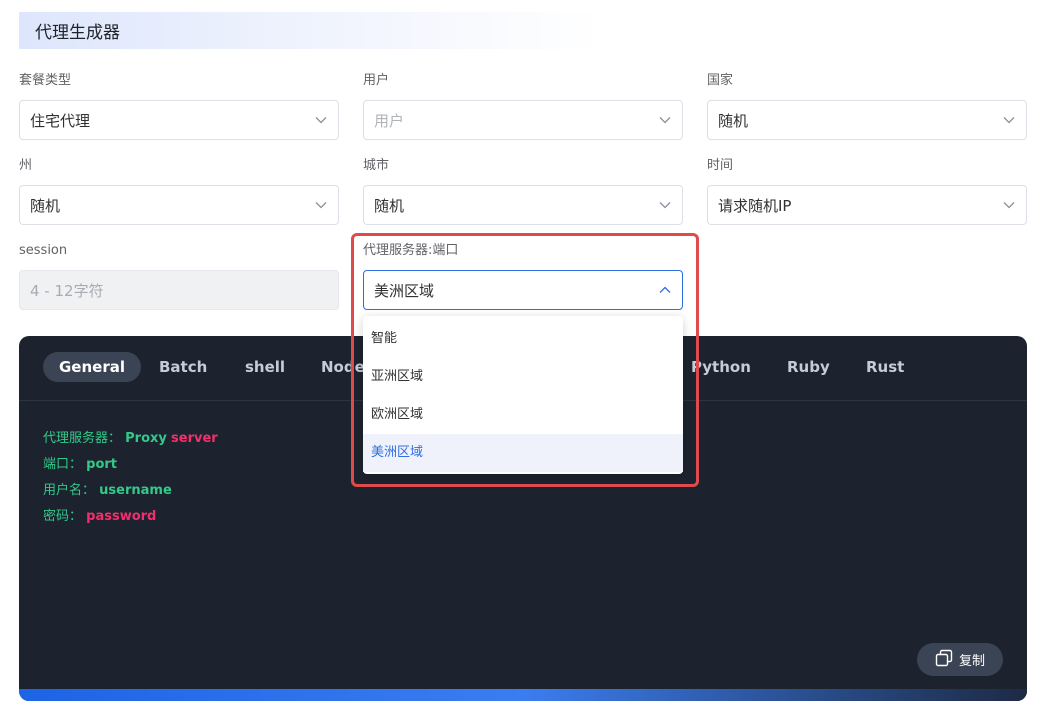 The height and width of the screenshot is (708, 1054). I want to click on dropdown-option-smart: 智能, so click(523, 339).